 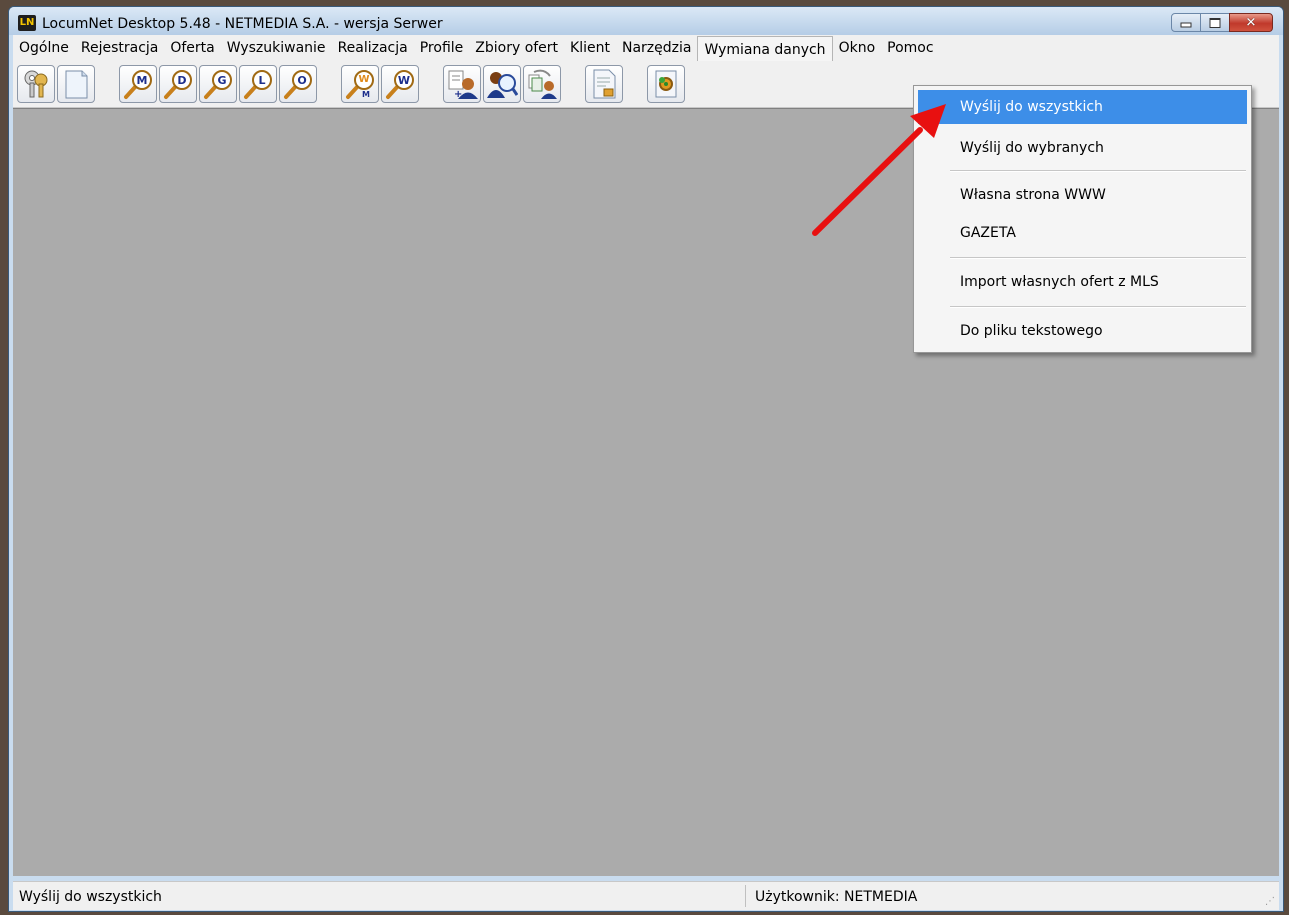 What do you see at coordinates (910, 48) in the screenshot?
I see `menu-pomoc: Pomoc` at bounding box center [910, 48].